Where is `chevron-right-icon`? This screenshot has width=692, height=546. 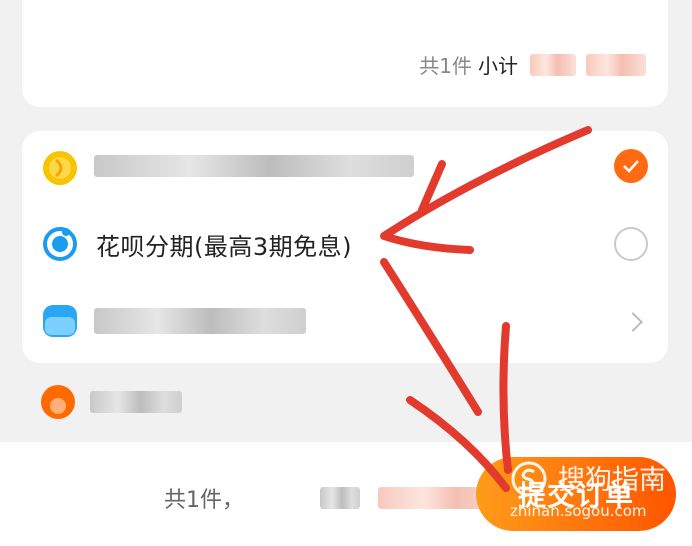 chevron-right-icon is located at coordinates (633, 322).